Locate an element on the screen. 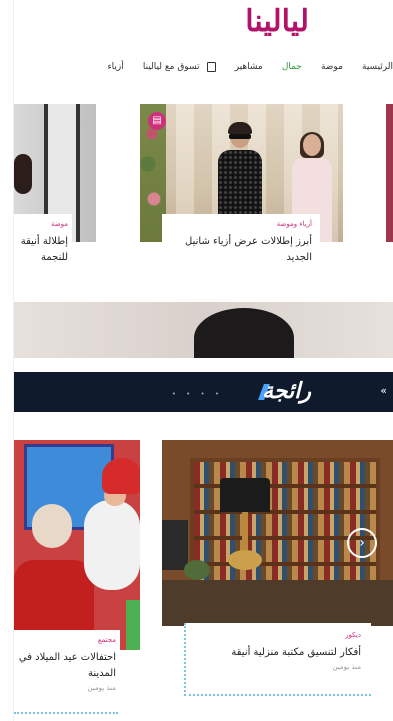 The width and height of the screenshot is (393, 721). left-edge-strip is located at coordinates (7, 360).